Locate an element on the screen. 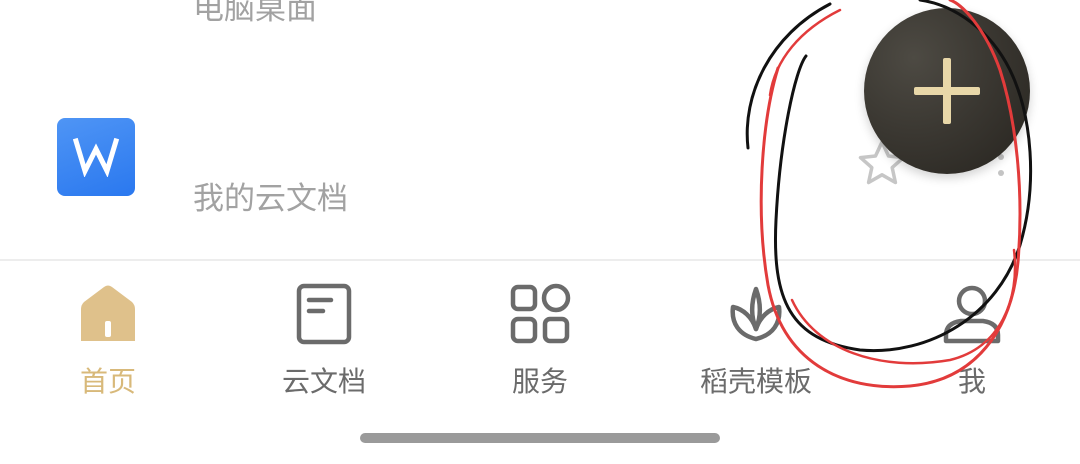  document-icon is located at coordinates (324, 314).